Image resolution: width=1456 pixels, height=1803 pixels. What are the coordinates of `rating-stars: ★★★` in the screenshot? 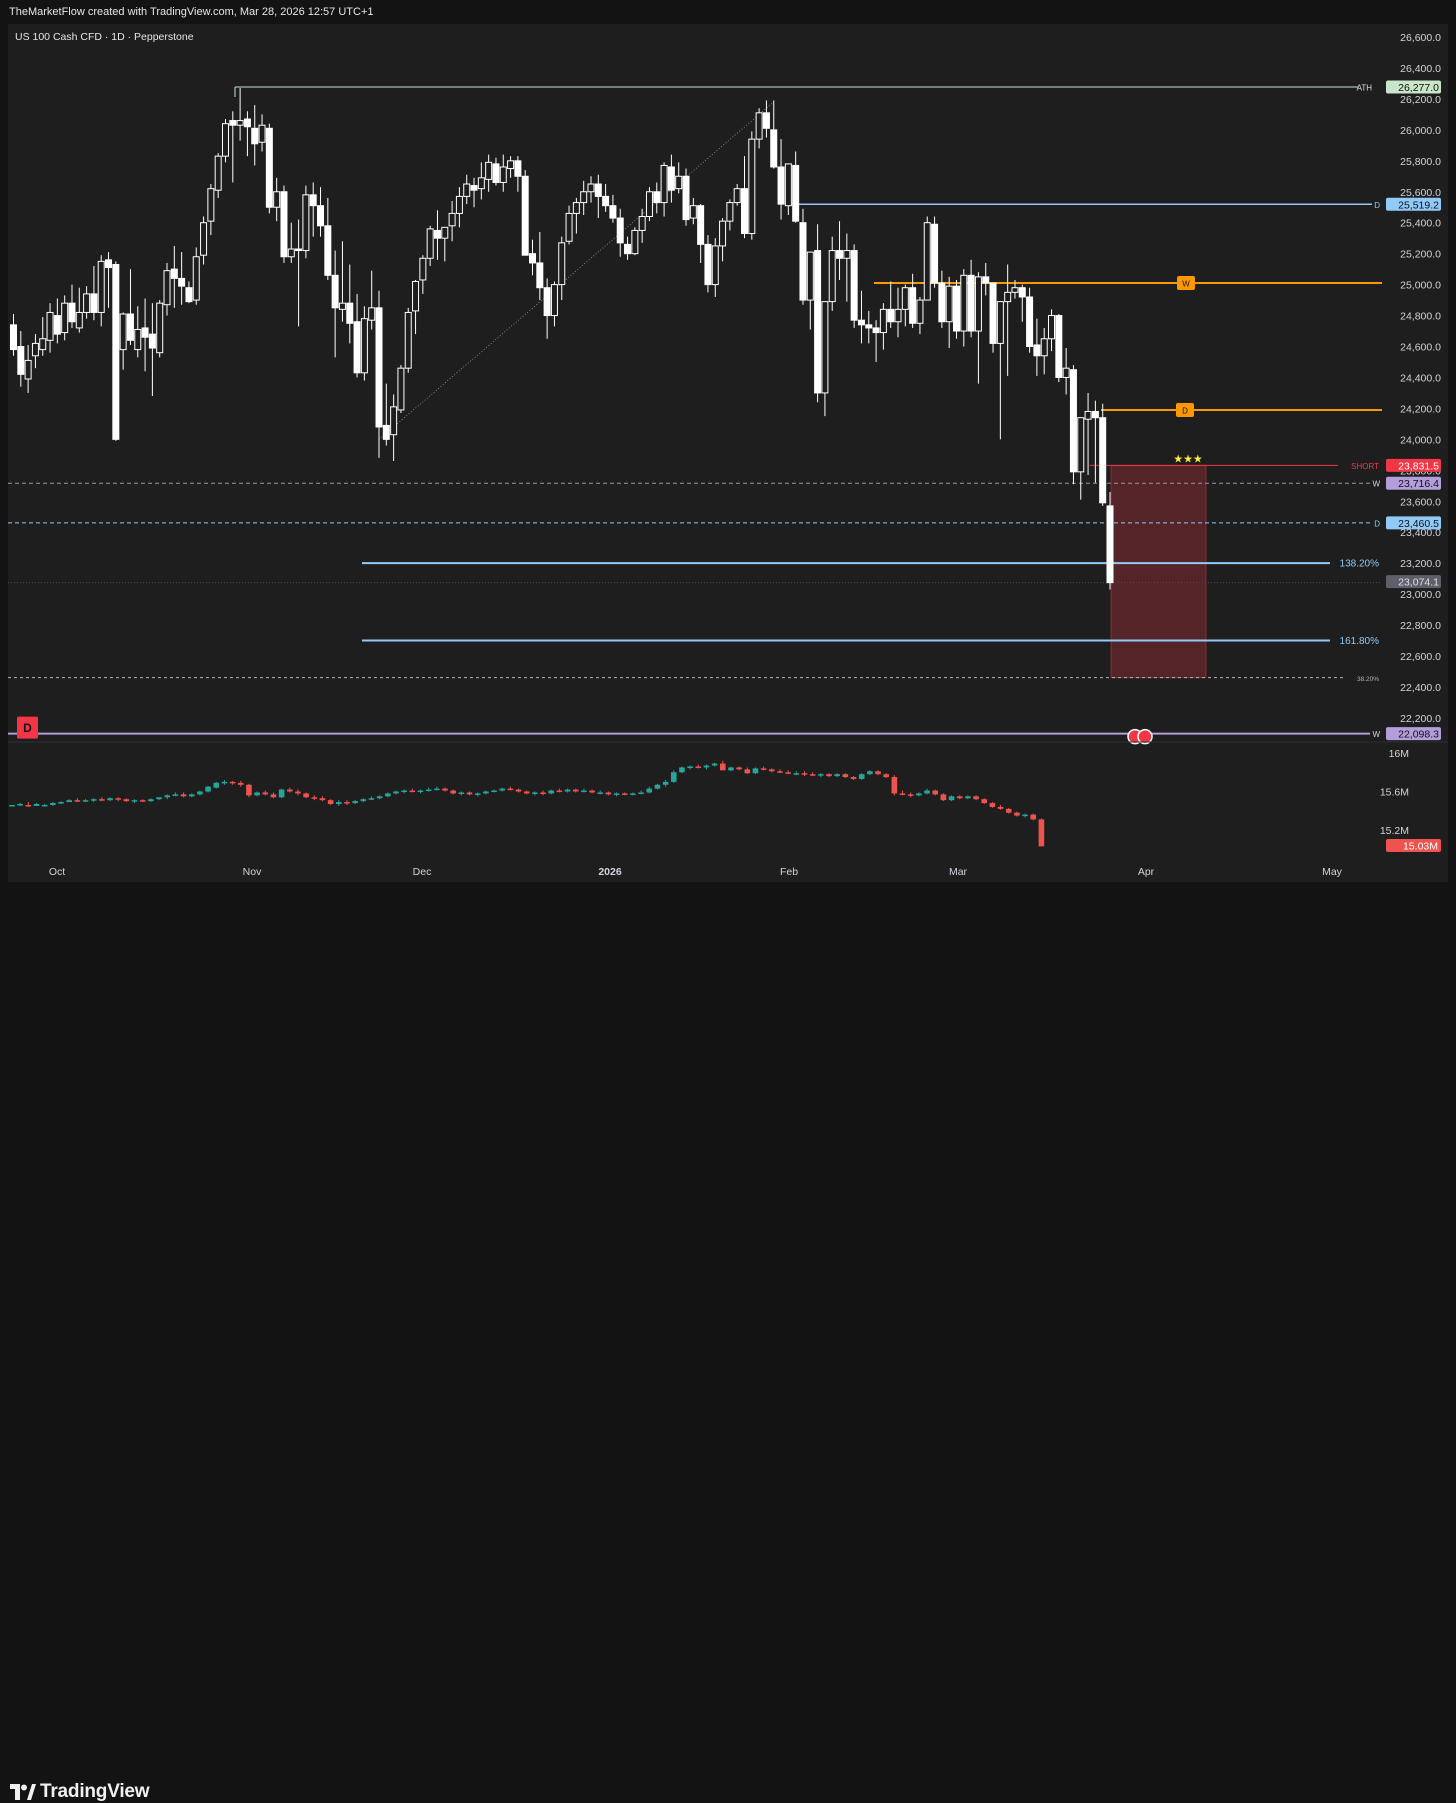 It's located at (1188, 459).